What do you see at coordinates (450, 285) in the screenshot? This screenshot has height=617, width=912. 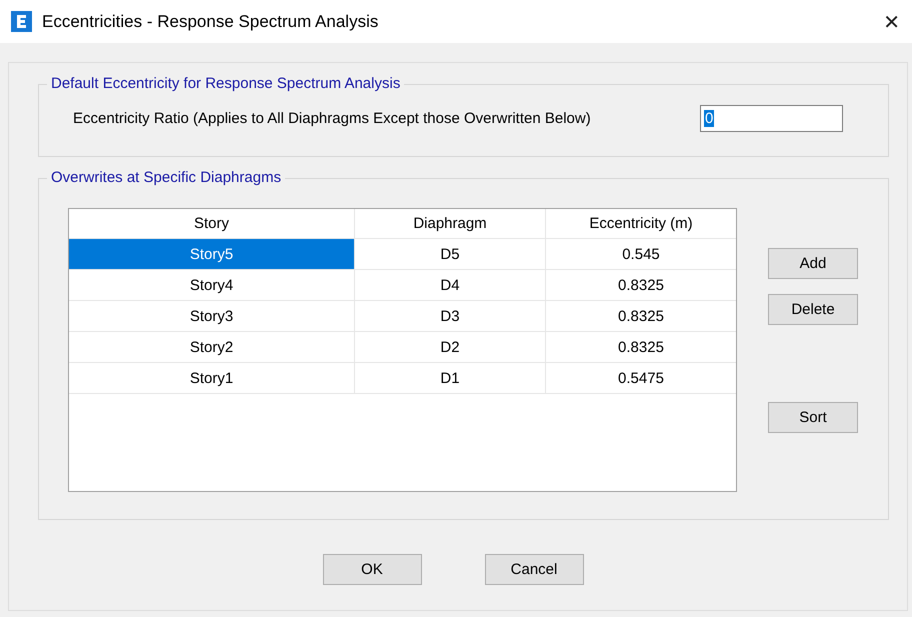 I see `table-cell: D4` at bounding box center [450, 285].